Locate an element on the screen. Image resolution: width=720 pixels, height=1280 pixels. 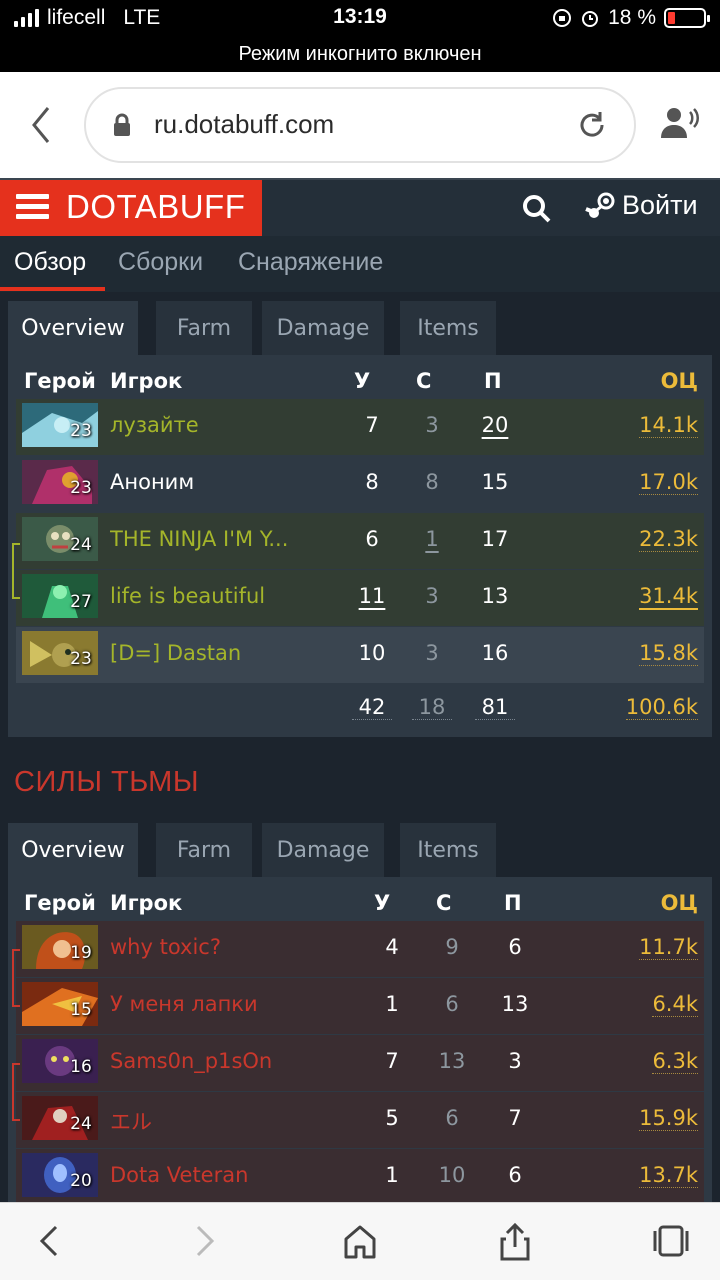
browser-bottom-nav is located at coordinates (360, 1241).